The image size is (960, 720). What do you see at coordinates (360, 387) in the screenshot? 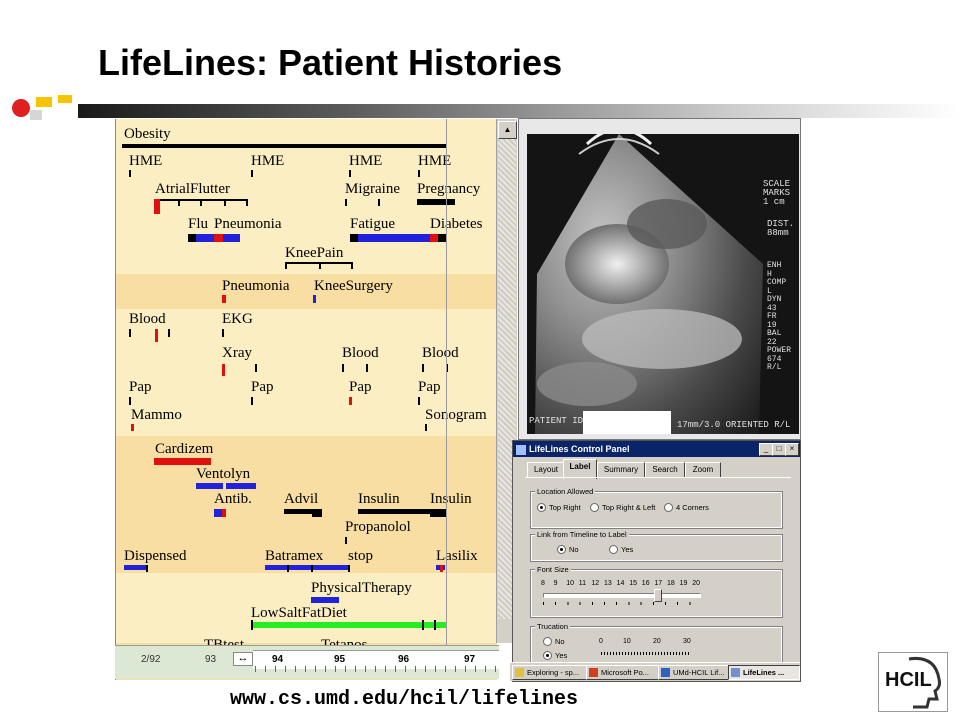
I see `label-pap-3: Pap` at bounding box center [360, 387].